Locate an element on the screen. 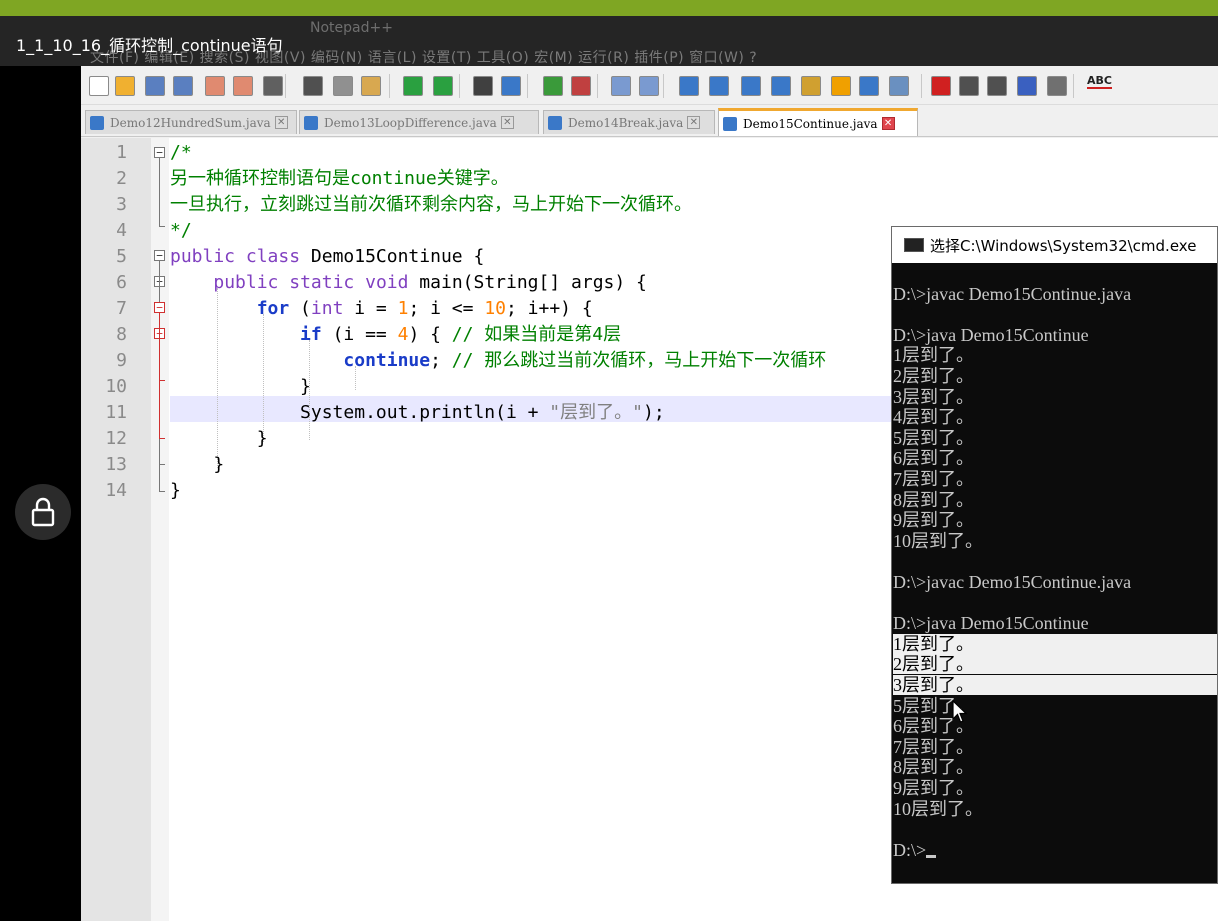 The image size is (1218, 921). folder-workspace-icon is located at coordinates (841, 86).